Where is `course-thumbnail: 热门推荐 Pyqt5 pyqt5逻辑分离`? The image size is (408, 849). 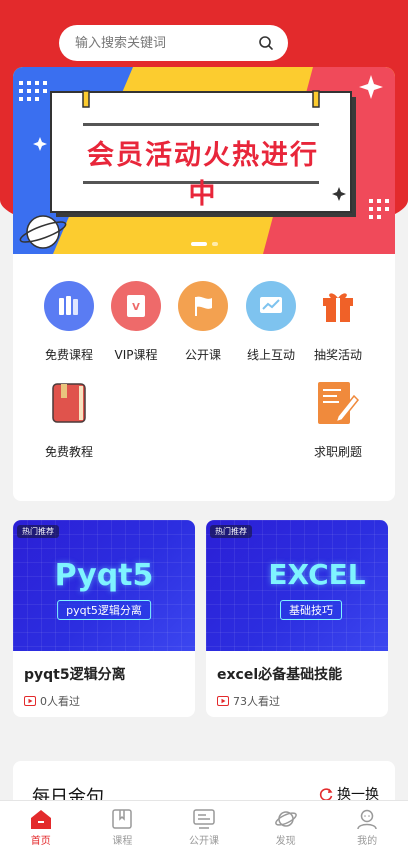
course-thumbnail: 热门推荐 Pyqt5 pyqt5逻辑分离 is located at coordinates (104, 585).